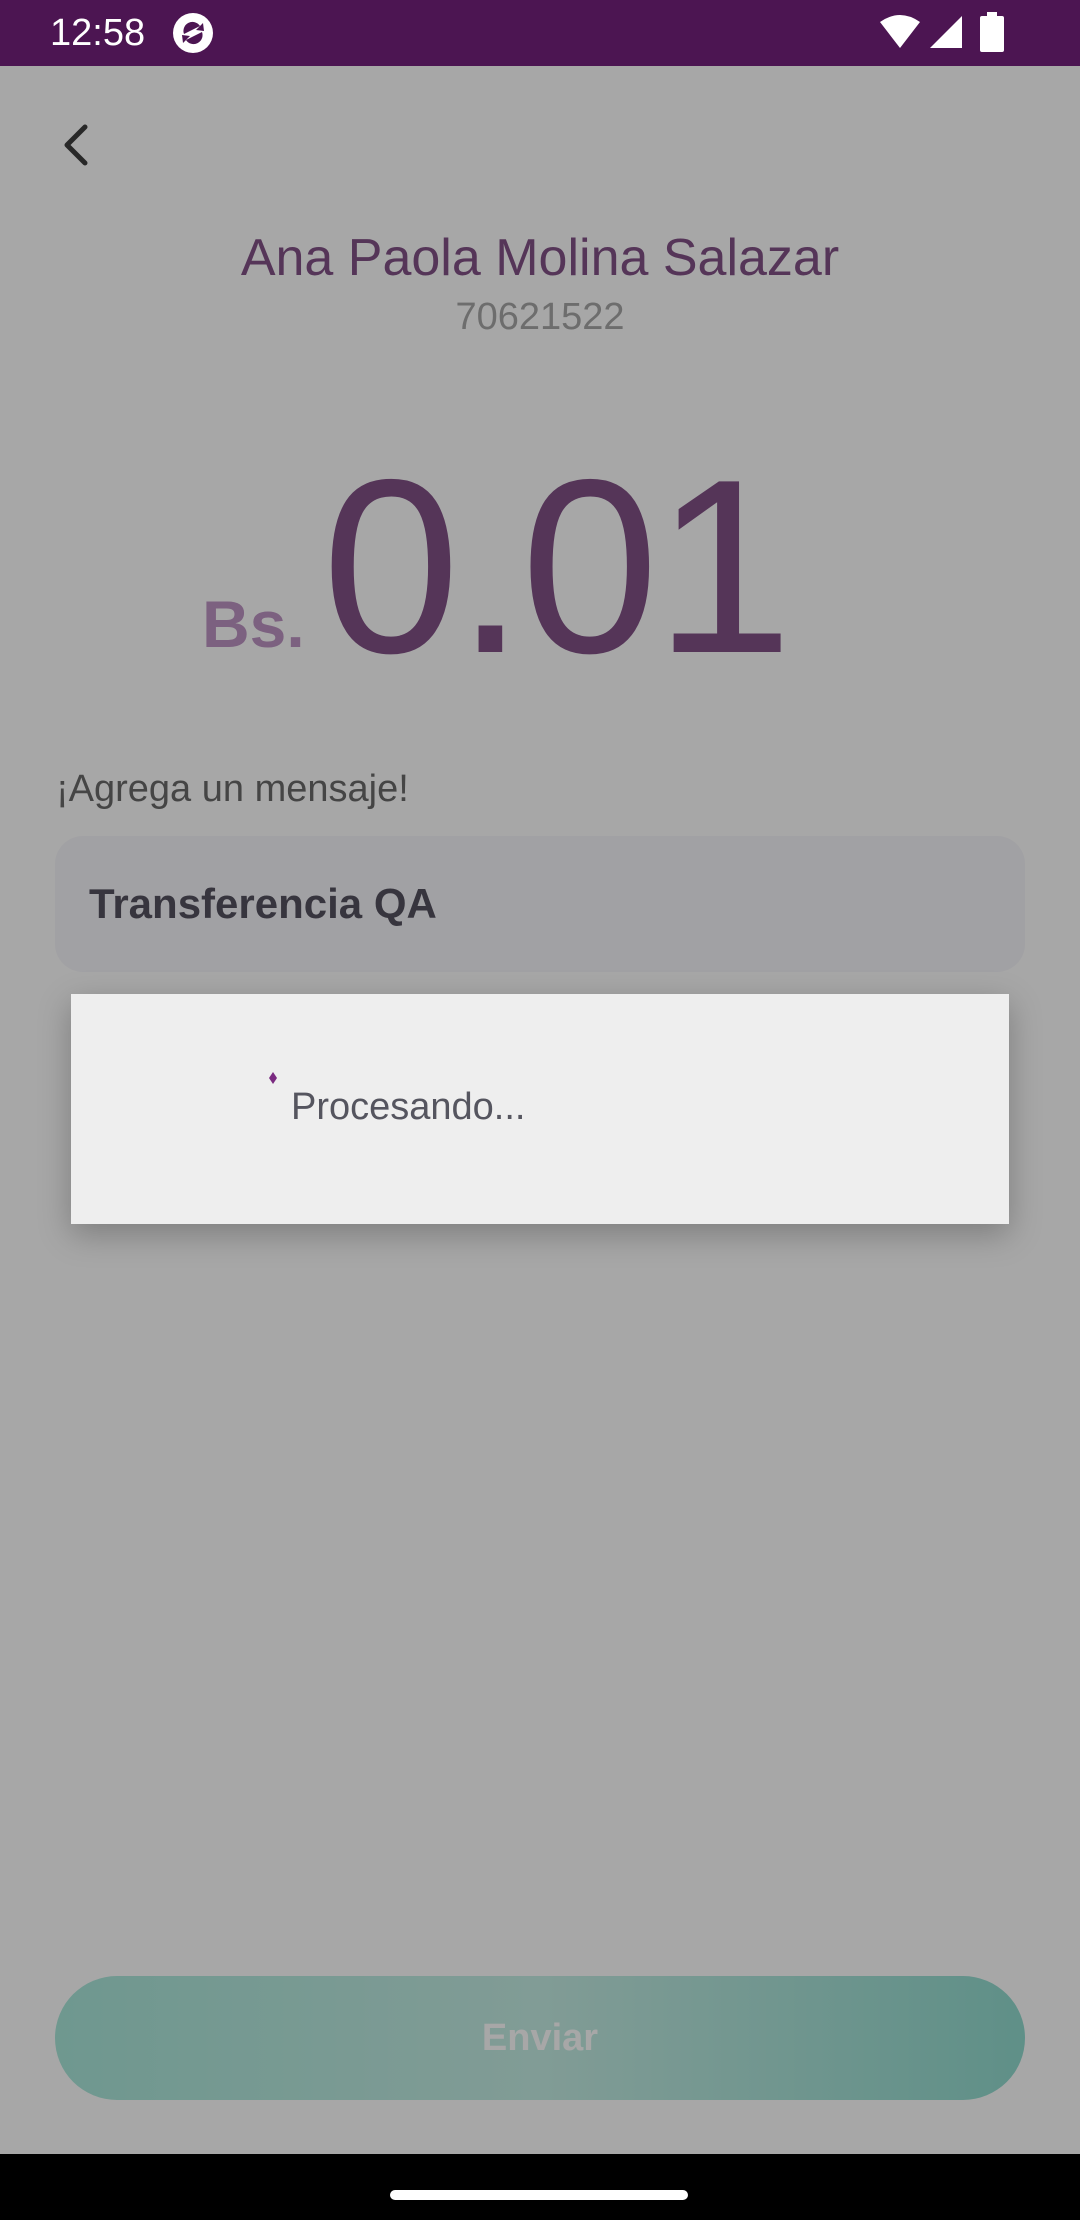 The image size is (1080, 2220). I want to click on signal-icon, so click(946, 32).